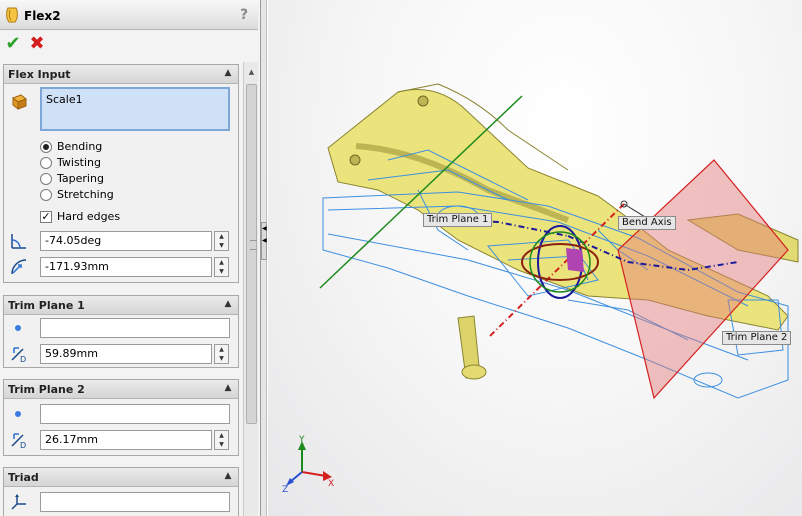 The width and height of the screenshot is (802, 516). I want to click on bodies-to-flex-listbox: Scale1, so click(135, 109).